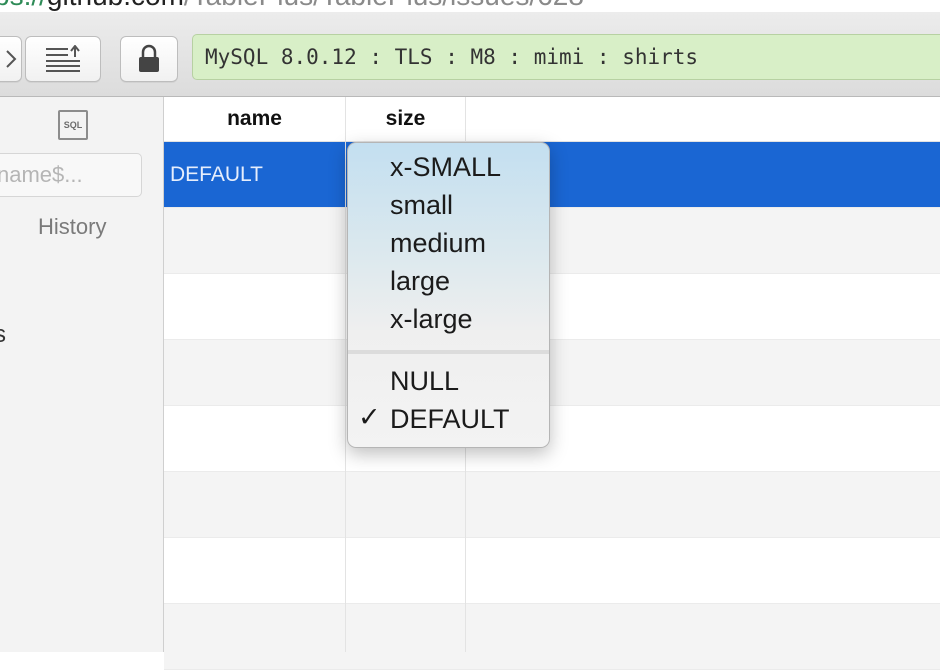 This screenshot has width=940, height=670. I want to click on sidebar: SQL History s, so click(82, 374).